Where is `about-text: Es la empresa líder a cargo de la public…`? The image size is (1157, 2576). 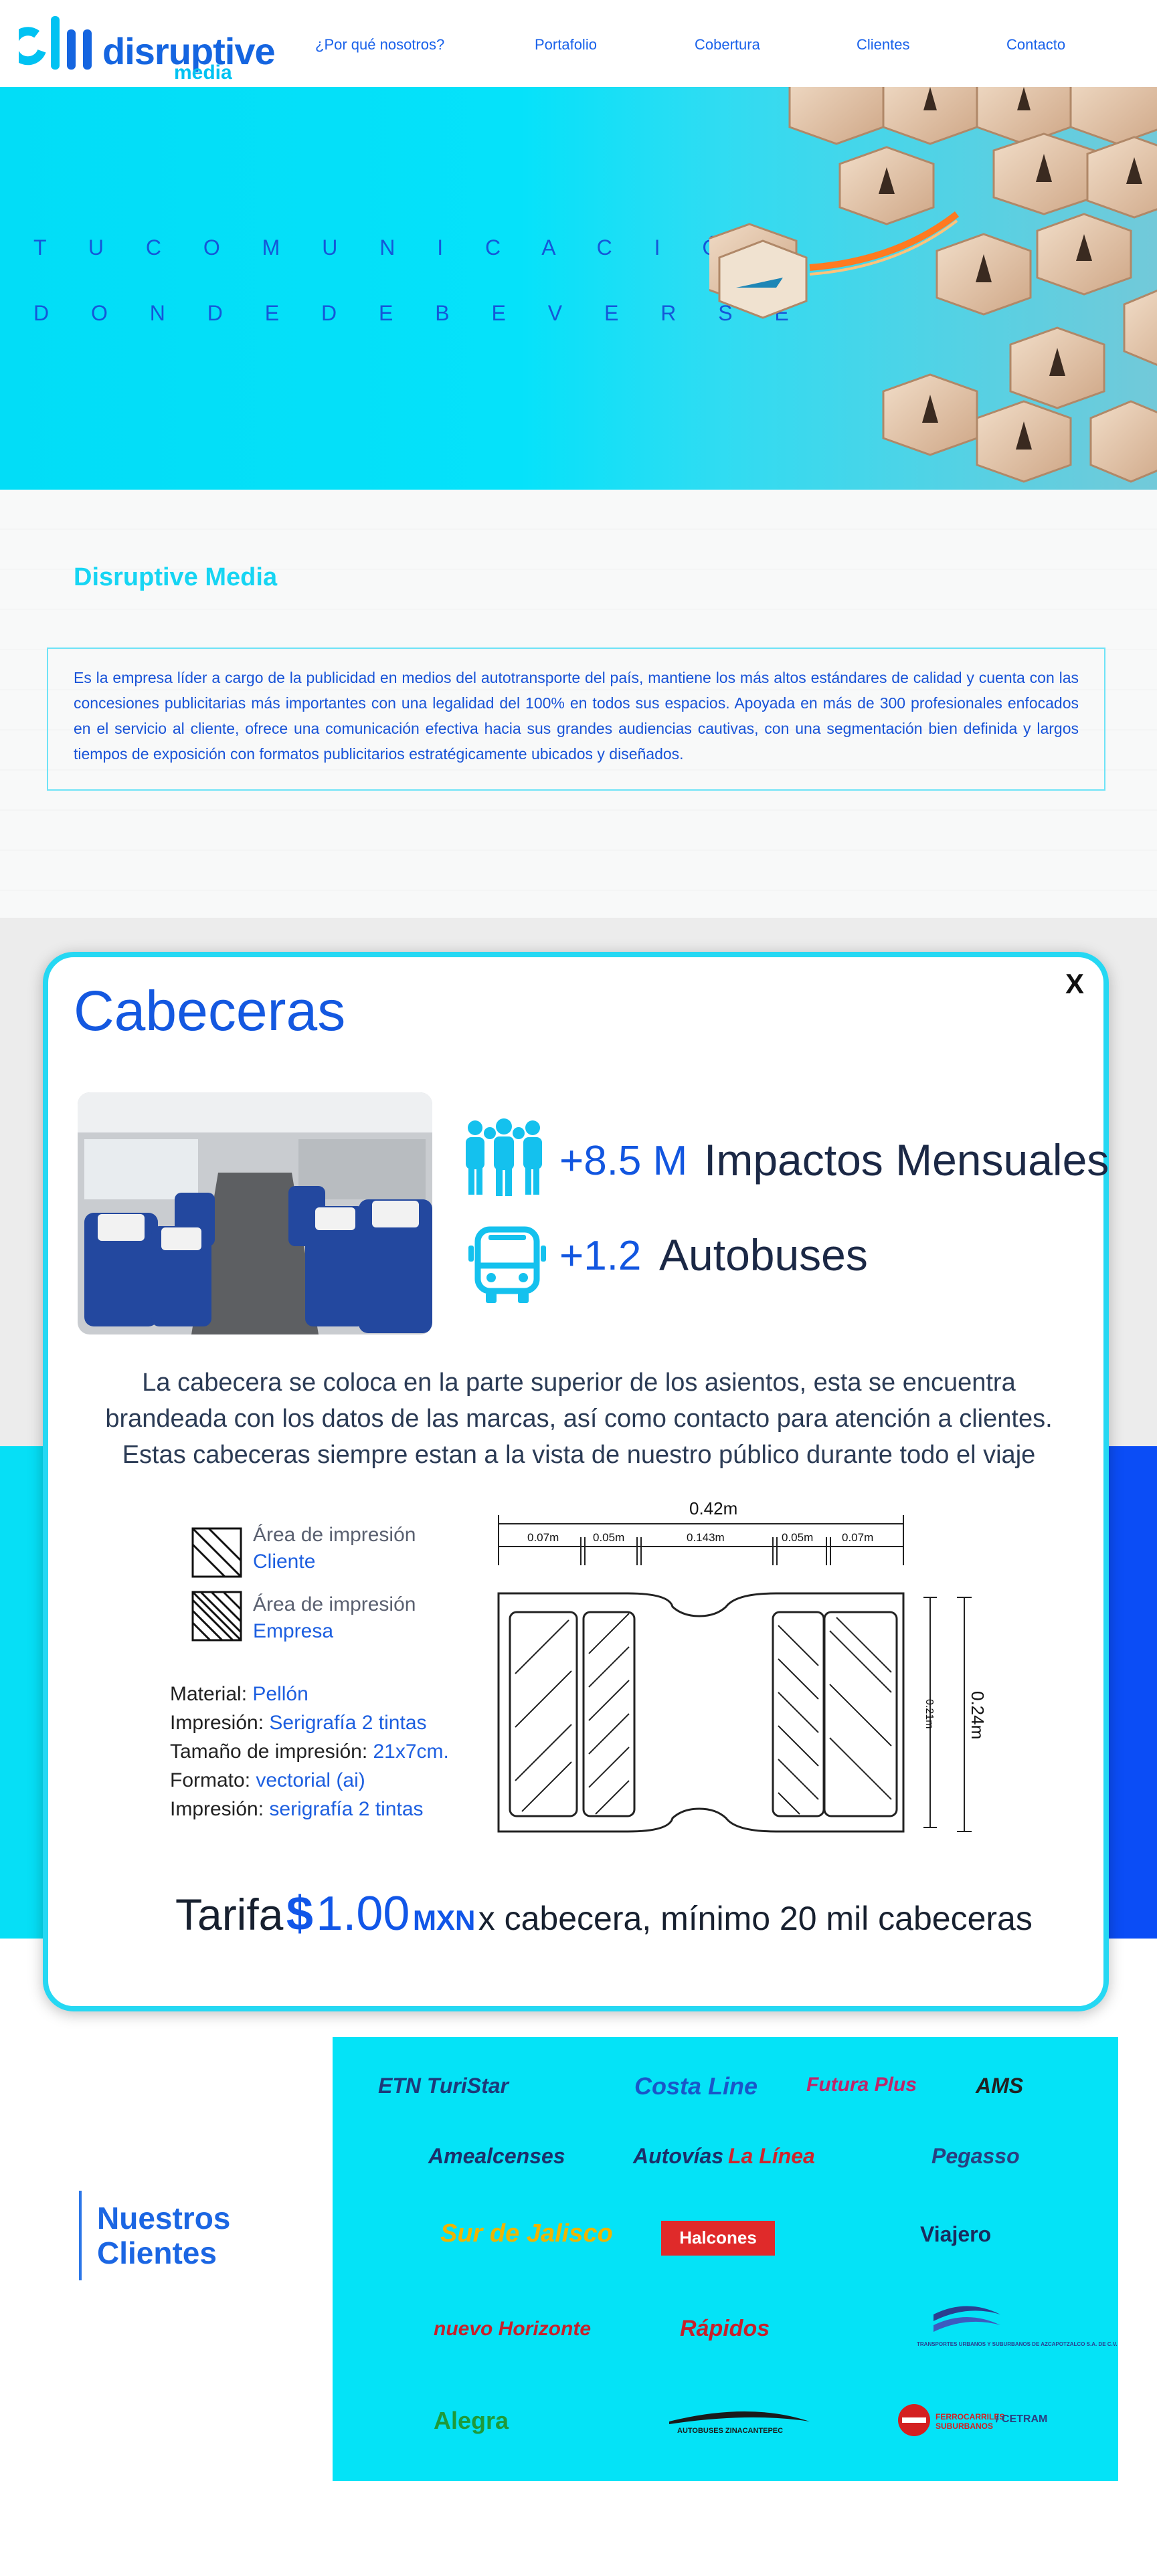
about-text: Es la empresa líder a cargo de la public… is located at coordinates (576, 716).